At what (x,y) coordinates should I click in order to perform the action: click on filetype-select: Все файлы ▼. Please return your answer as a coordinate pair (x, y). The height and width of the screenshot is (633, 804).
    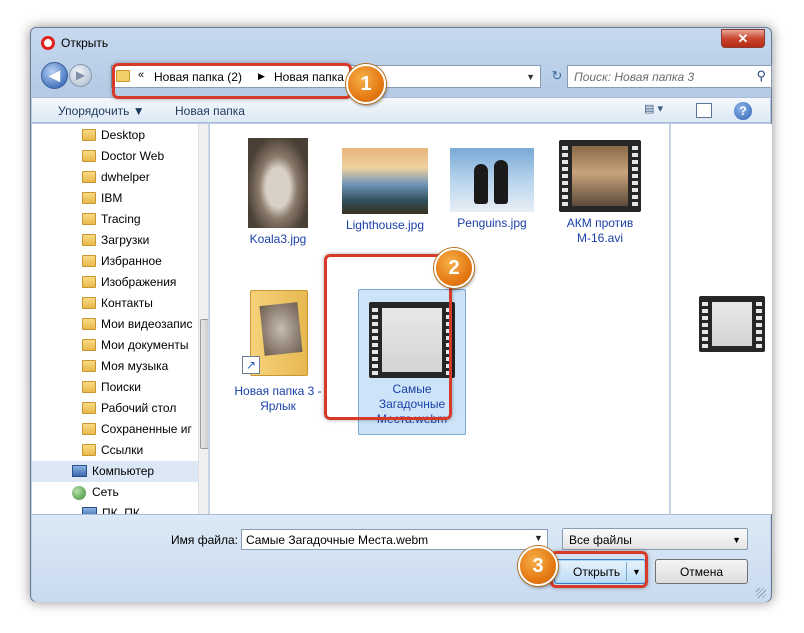
    Looking at the image, I should click on (655, 539).